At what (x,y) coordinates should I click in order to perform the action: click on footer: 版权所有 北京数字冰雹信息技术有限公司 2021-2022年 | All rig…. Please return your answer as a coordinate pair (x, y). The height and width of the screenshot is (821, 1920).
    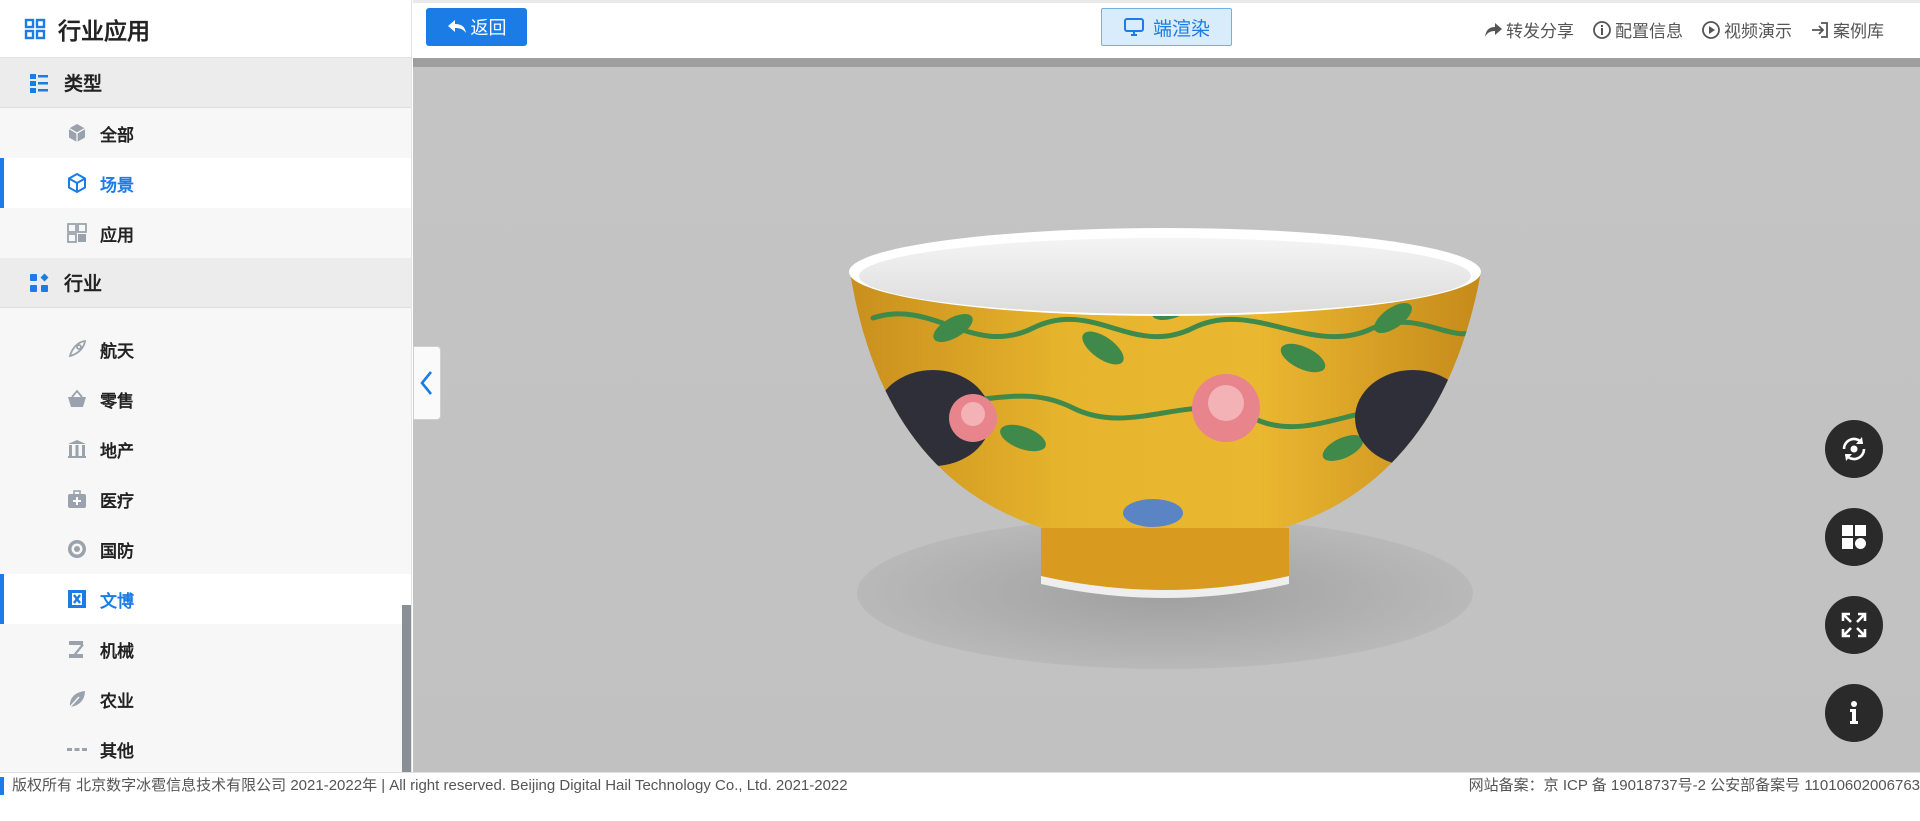
    Looking at the image, I should click on (960, 796).